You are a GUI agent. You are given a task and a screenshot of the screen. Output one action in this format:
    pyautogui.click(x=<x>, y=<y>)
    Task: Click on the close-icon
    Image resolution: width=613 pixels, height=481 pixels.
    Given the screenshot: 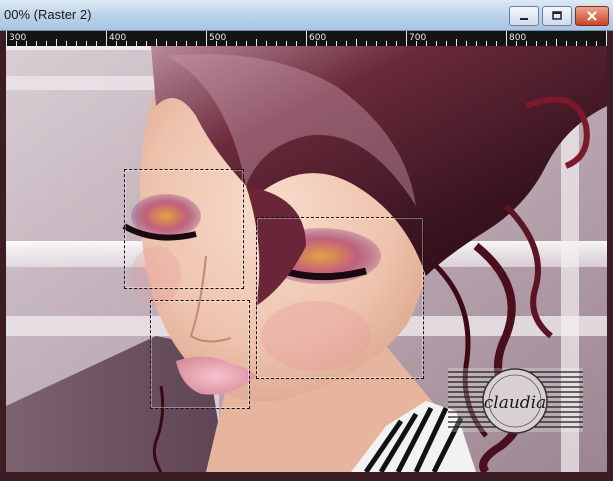 What is the action you would take?
    pyautogui.click(x=592, y=16)
    